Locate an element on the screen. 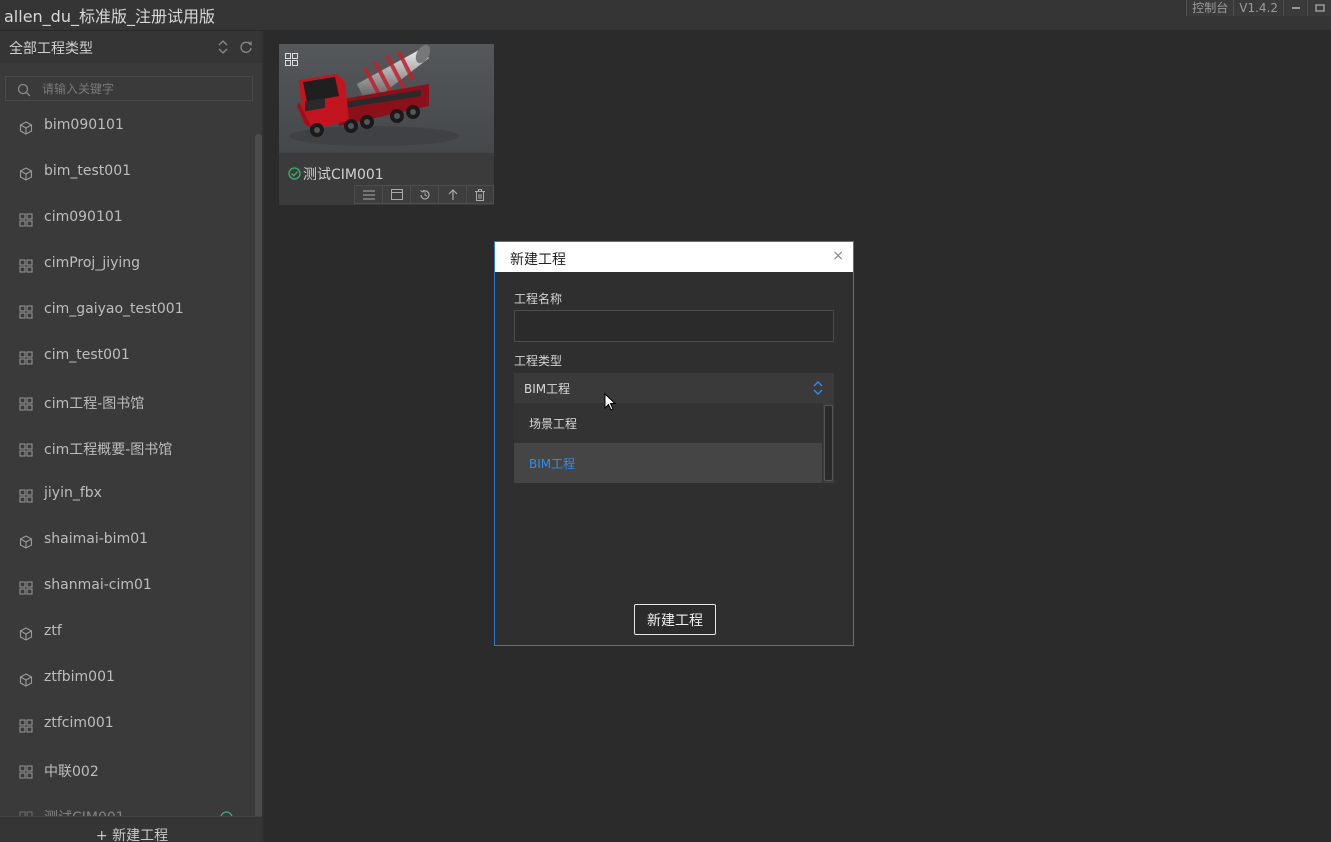 The width and height of the screenshot is (1331, 842). select-arrows-icon is located at coordinates (818, 390).